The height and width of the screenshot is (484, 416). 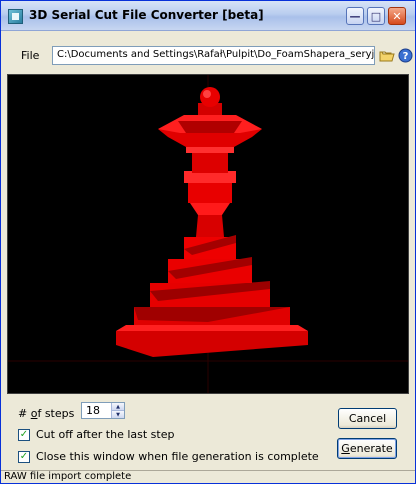 I want to click on generate-button-label: Generate, so click(x=366, y=448).